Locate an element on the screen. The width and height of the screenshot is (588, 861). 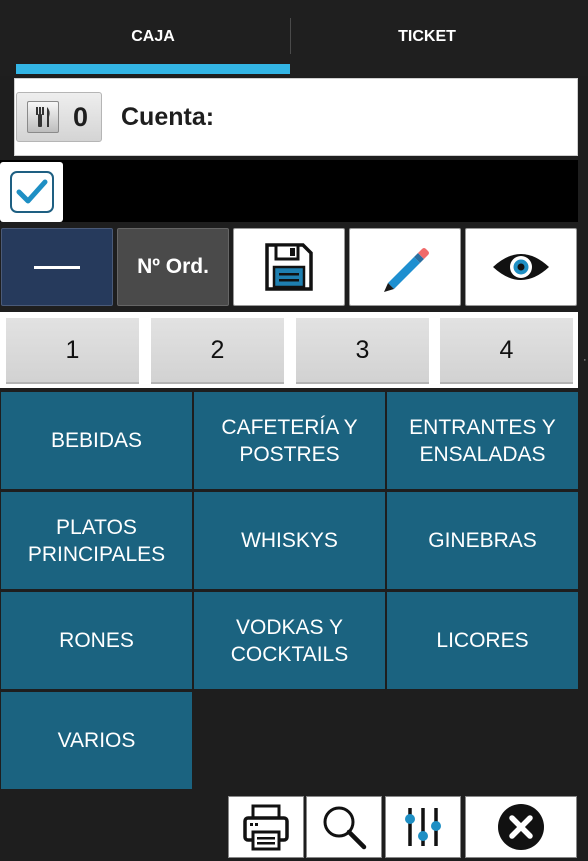
number-tab-2: 2 is located at coordinates (217, 351).